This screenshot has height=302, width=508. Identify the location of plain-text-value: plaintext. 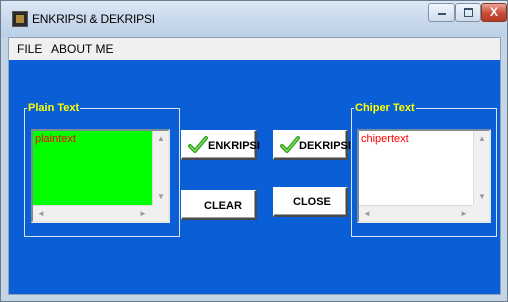
(55, 139).